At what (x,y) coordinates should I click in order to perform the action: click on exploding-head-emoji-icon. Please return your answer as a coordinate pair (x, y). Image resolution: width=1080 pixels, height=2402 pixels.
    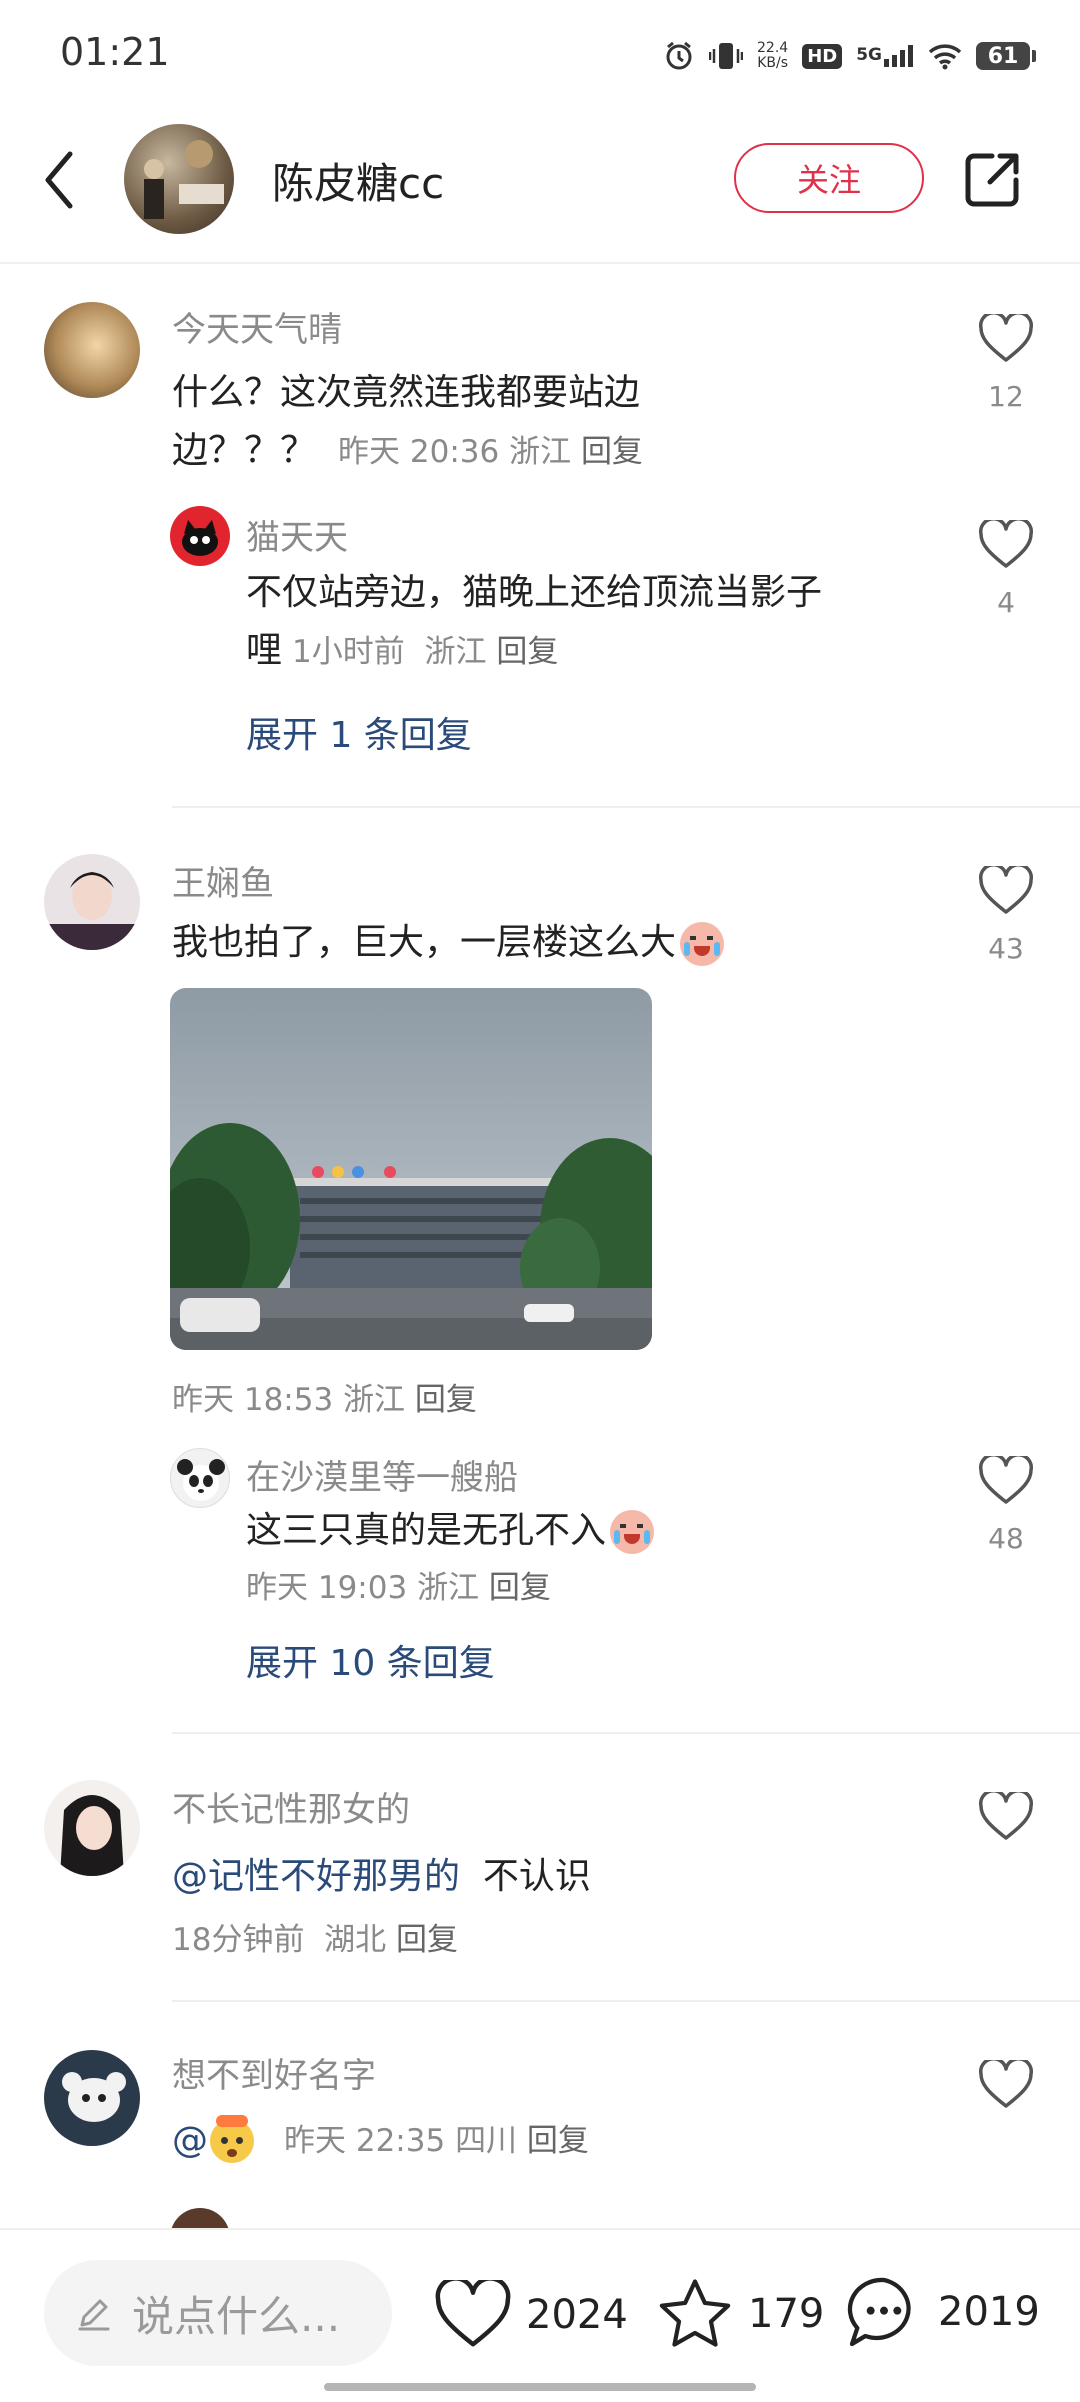
    Looking at the image, I should click on (232, 2139).